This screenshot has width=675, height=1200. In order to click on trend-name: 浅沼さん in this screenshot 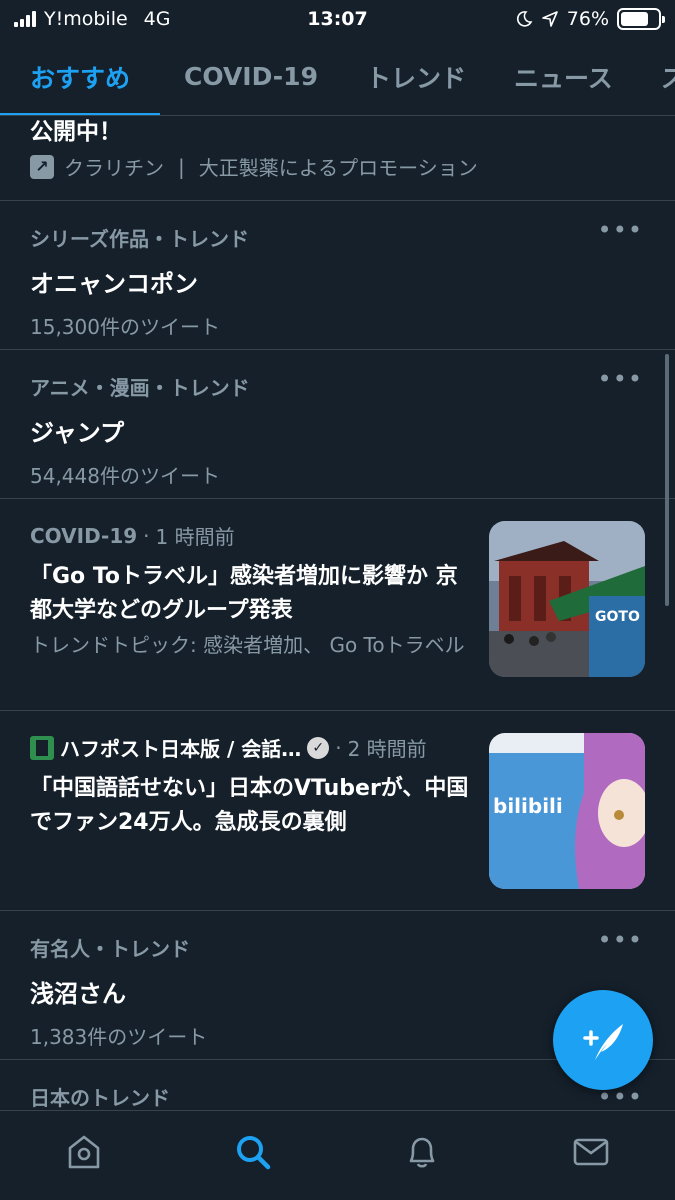, I will do `click(78, 994)`.